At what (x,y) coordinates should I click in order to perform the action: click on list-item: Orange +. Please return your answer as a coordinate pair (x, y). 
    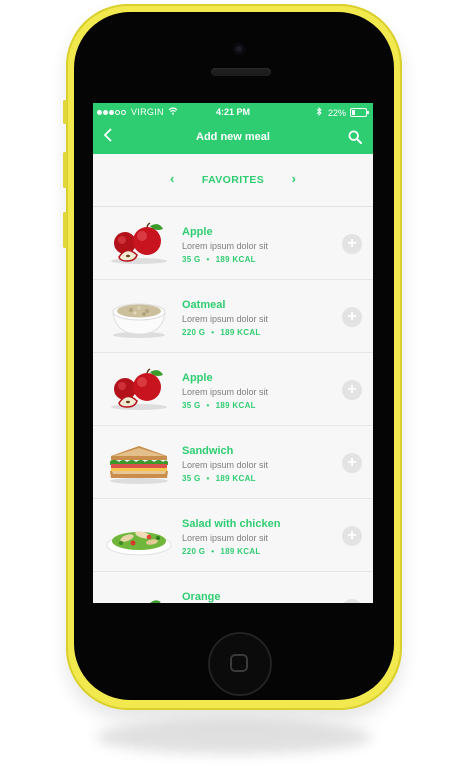
    Looking at the image, I should click on (233, 587).